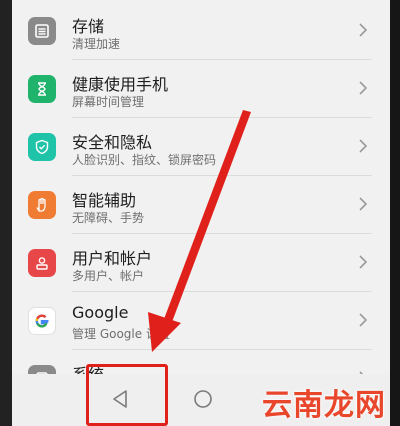  I want to click on hand-icon, so click(42, 205).